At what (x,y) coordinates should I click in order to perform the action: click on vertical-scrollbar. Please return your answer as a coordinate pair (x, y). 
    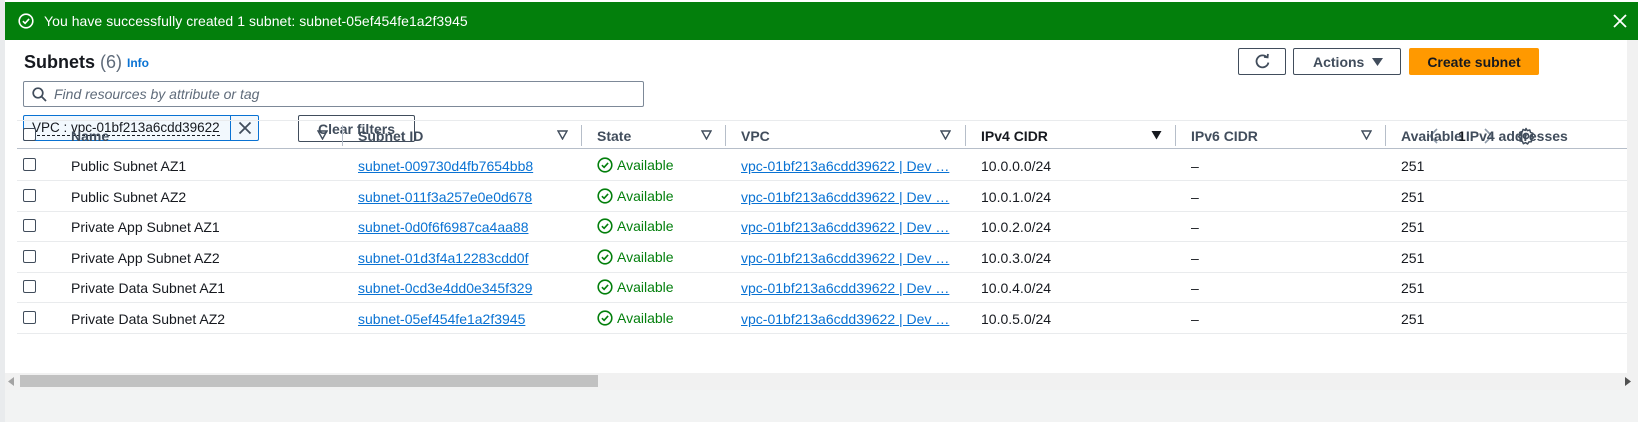
    Looking at the image, I should click on (1632, 206).